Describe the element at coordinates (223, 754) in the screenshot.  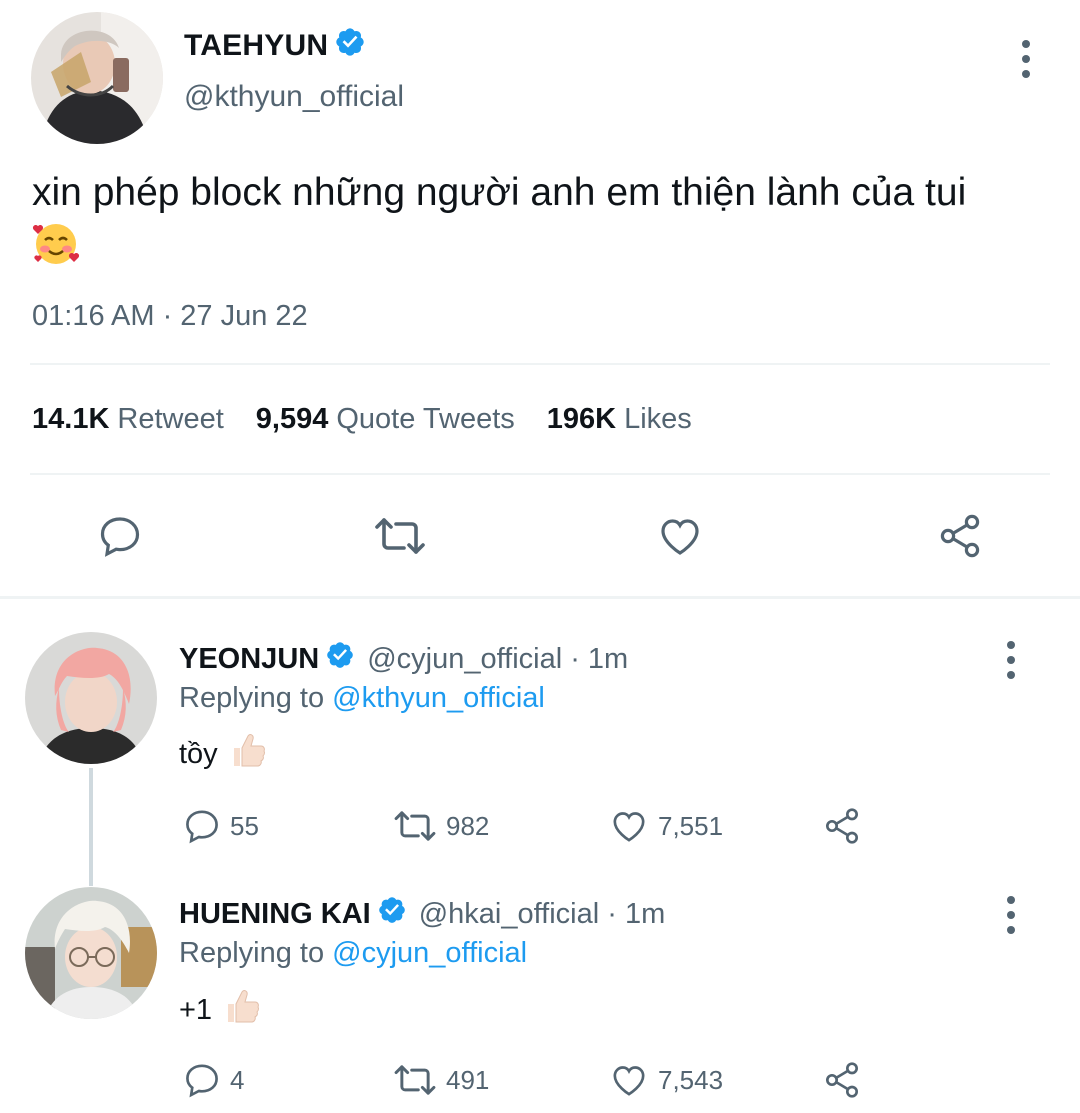
I see `reply-text: tồy` at that location.